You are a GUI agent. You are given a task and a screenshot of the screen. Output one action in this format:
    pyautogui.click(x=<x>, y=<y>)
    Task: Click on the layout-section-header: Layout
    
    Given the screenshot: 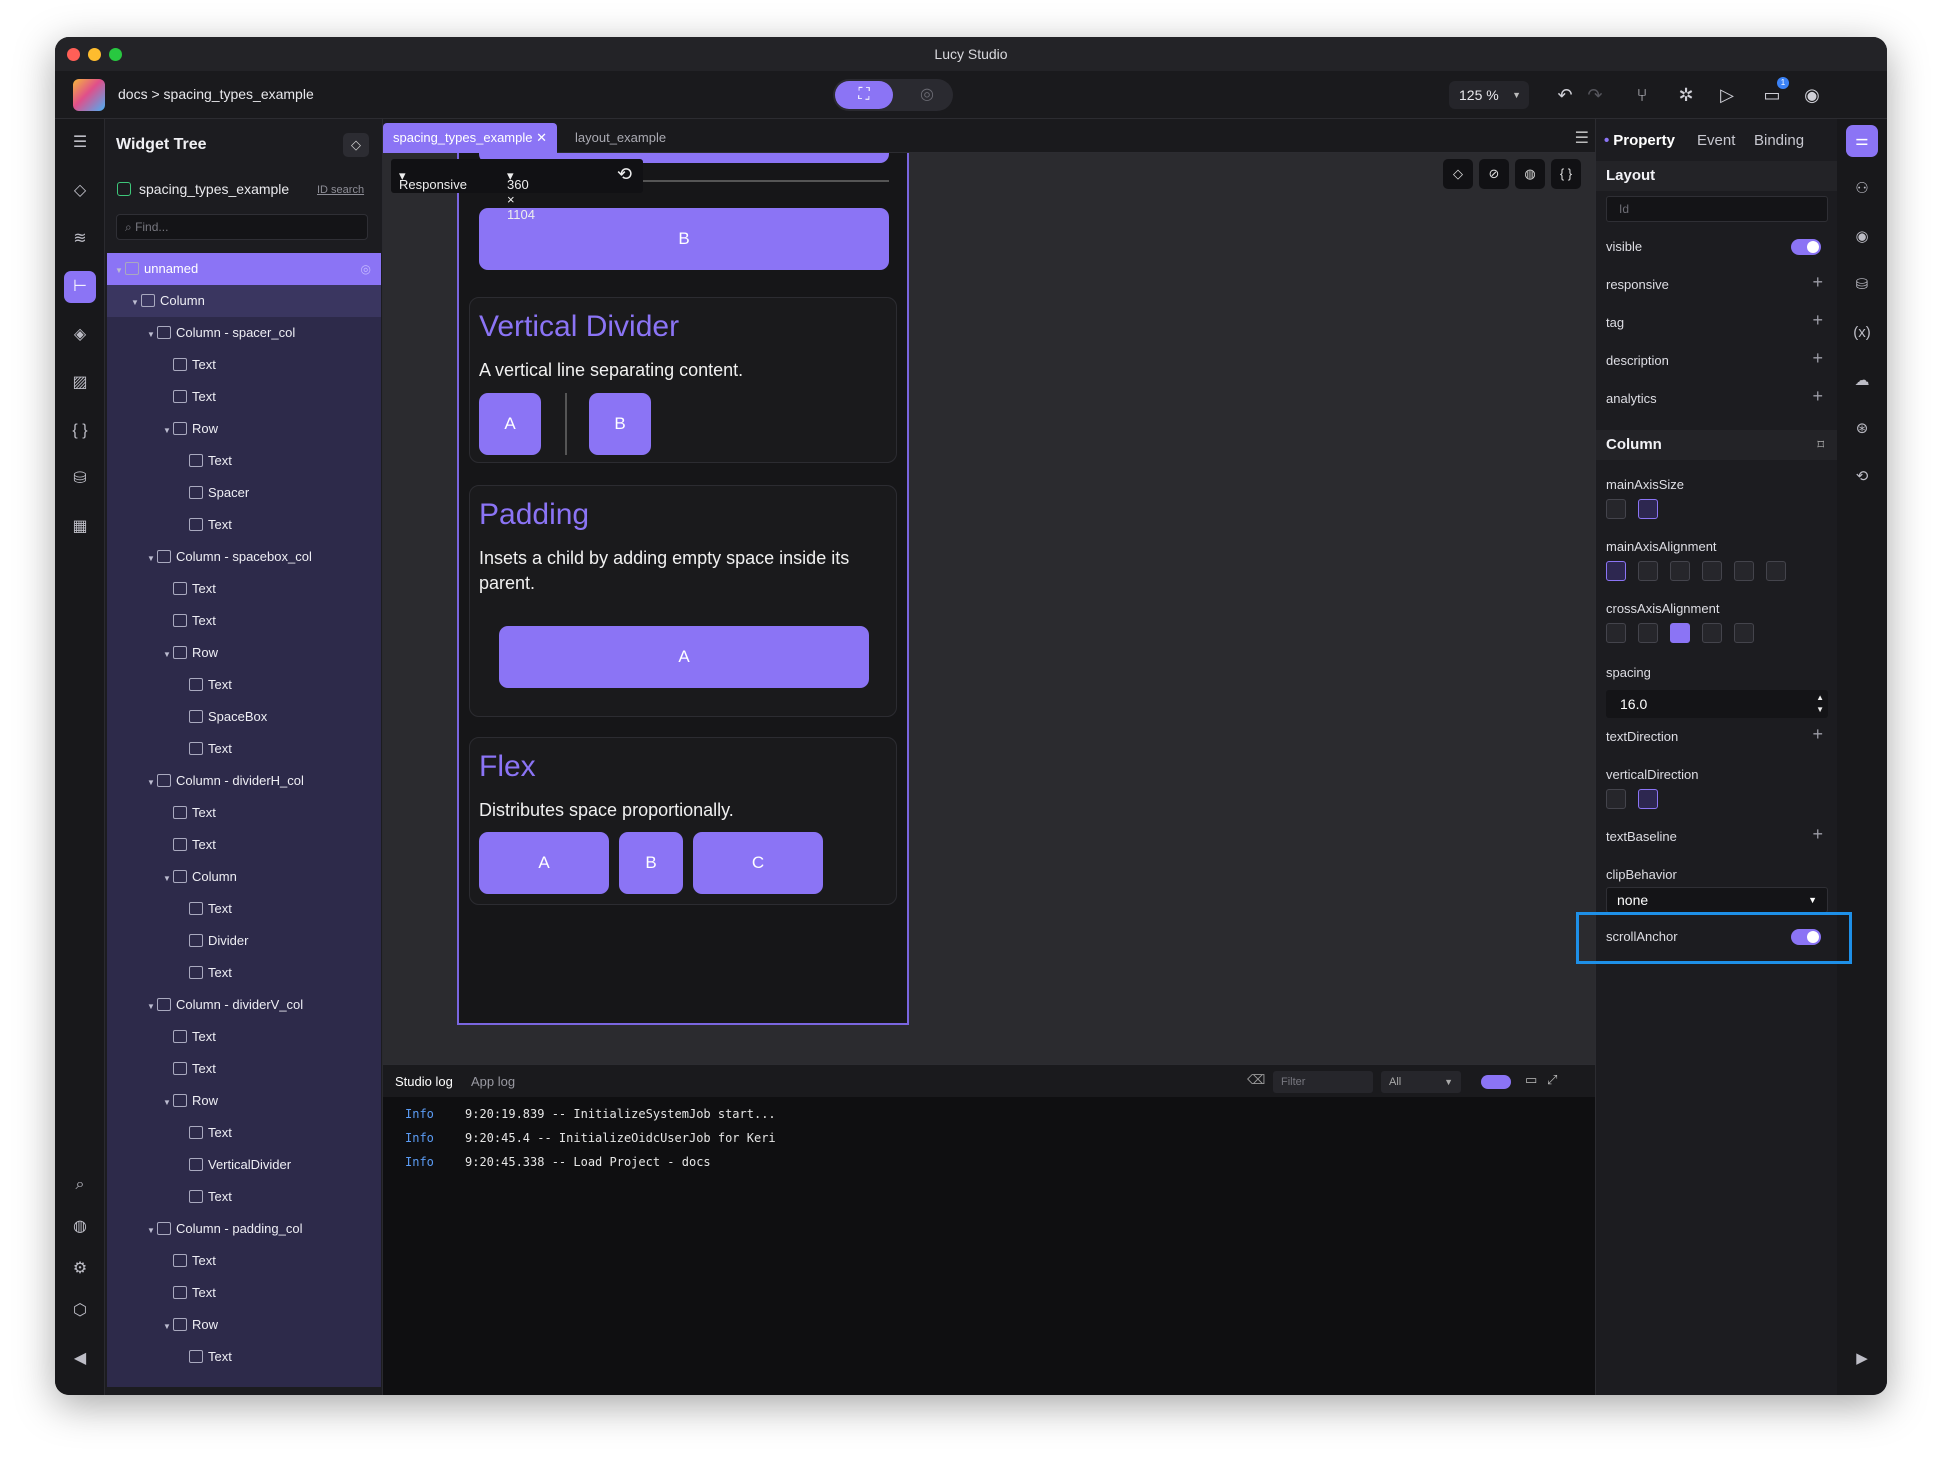 What is the action you would take?
    pyautogui.click(x=1717, y=176)
    